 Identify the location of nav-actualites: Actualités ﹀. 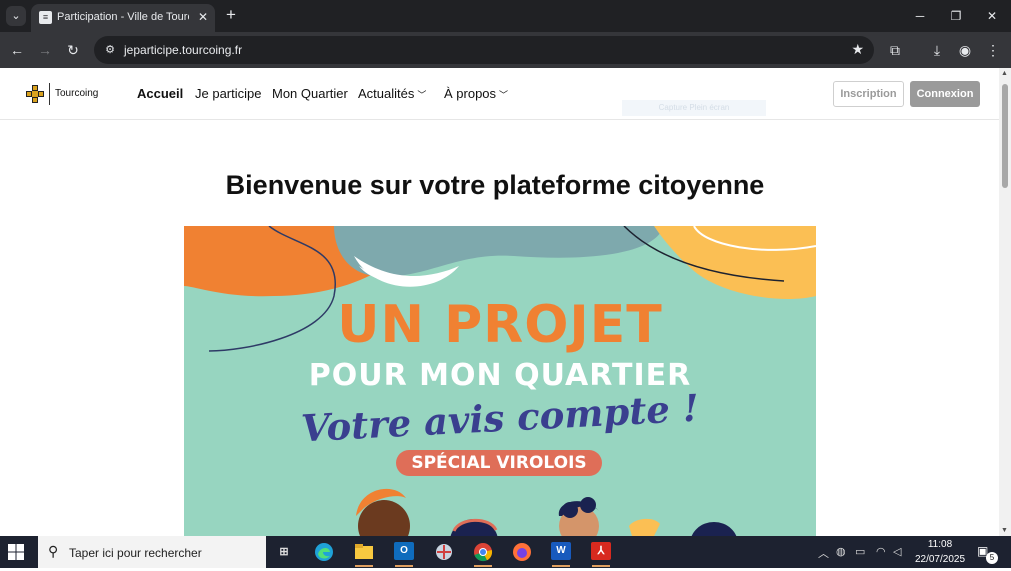
(392, 93).